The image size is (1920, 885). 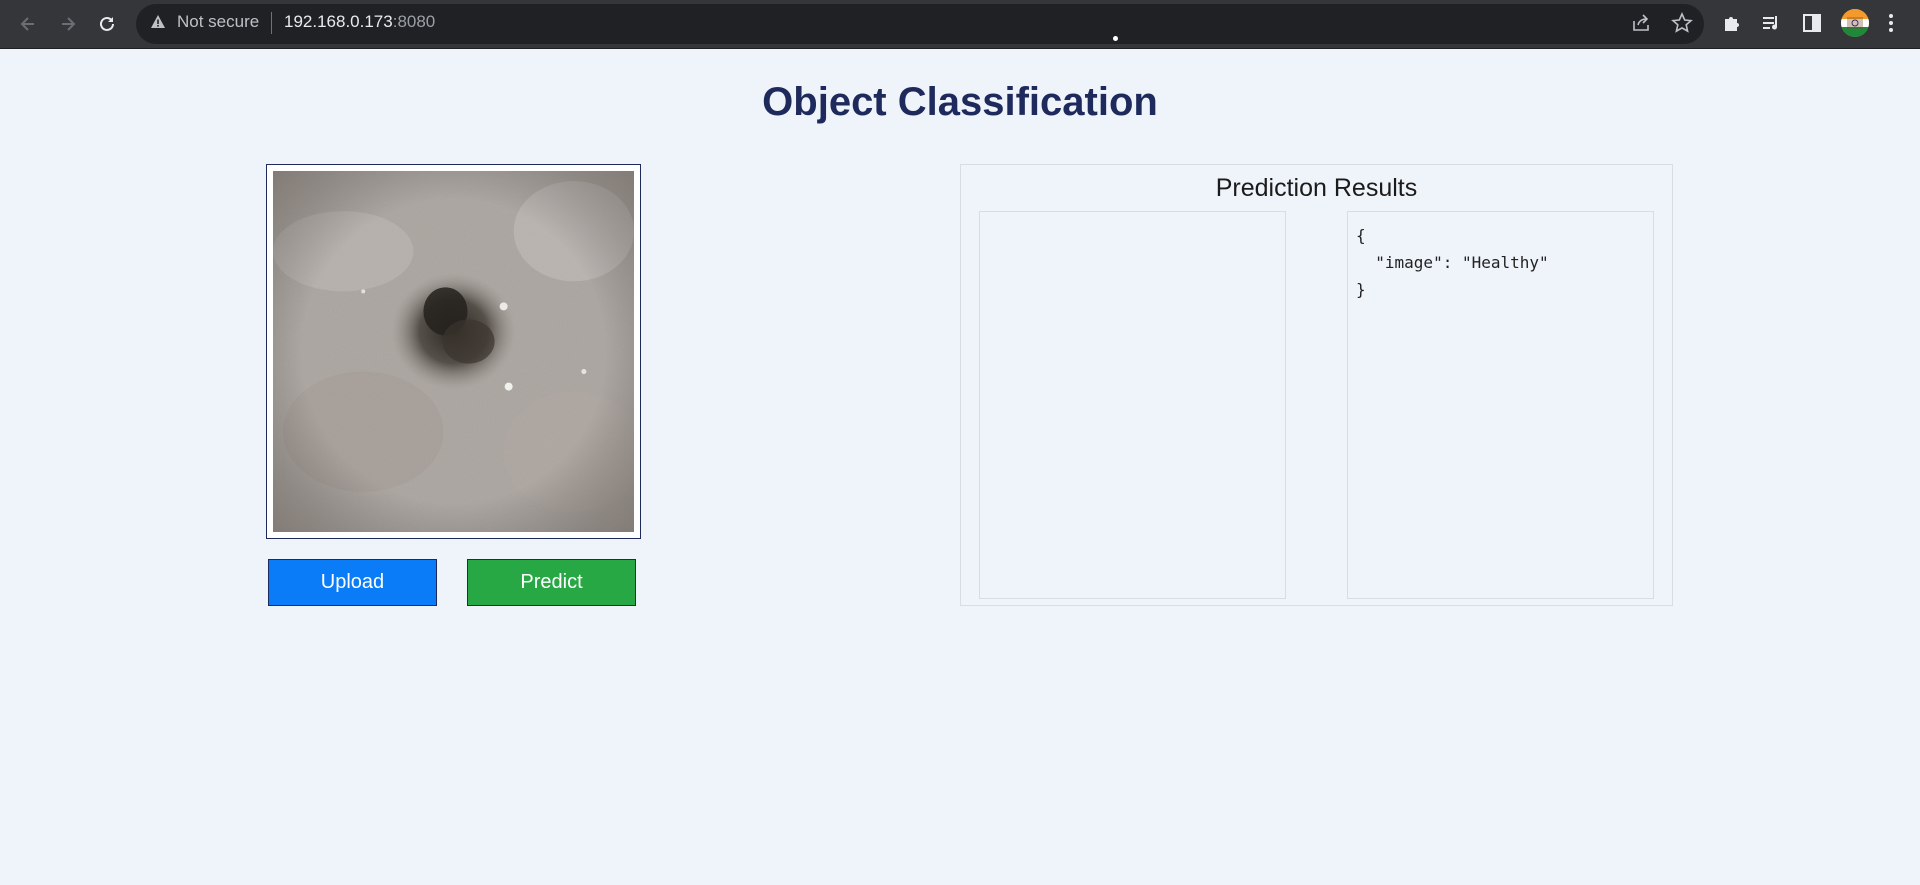 What do you see at coordinates (1732, 23) in the screenshot?
I see `extensions-puzzle-icon` at bounding box center [1732, 23].